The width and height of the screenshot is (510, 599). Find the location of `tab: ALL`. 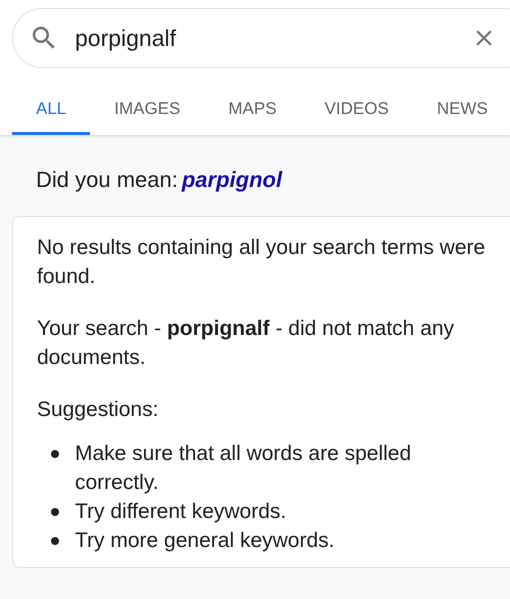

tab: ALL is located at coordinates (51, 109).